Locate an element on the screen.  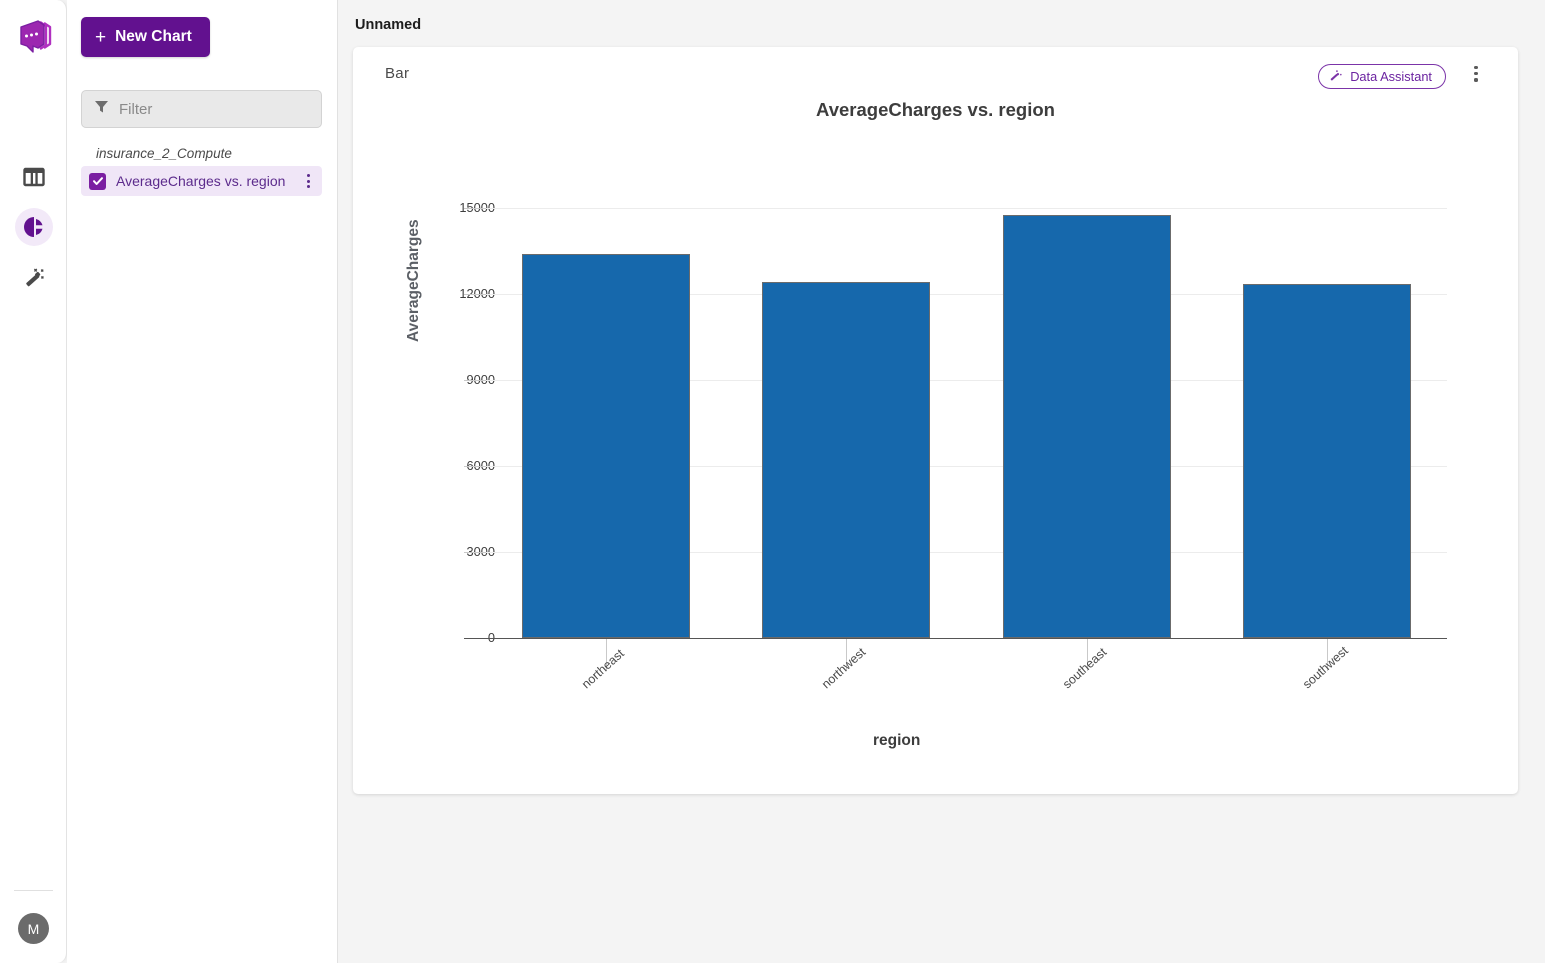
chart-item-menu-icon is located at coordinates (308, 181).